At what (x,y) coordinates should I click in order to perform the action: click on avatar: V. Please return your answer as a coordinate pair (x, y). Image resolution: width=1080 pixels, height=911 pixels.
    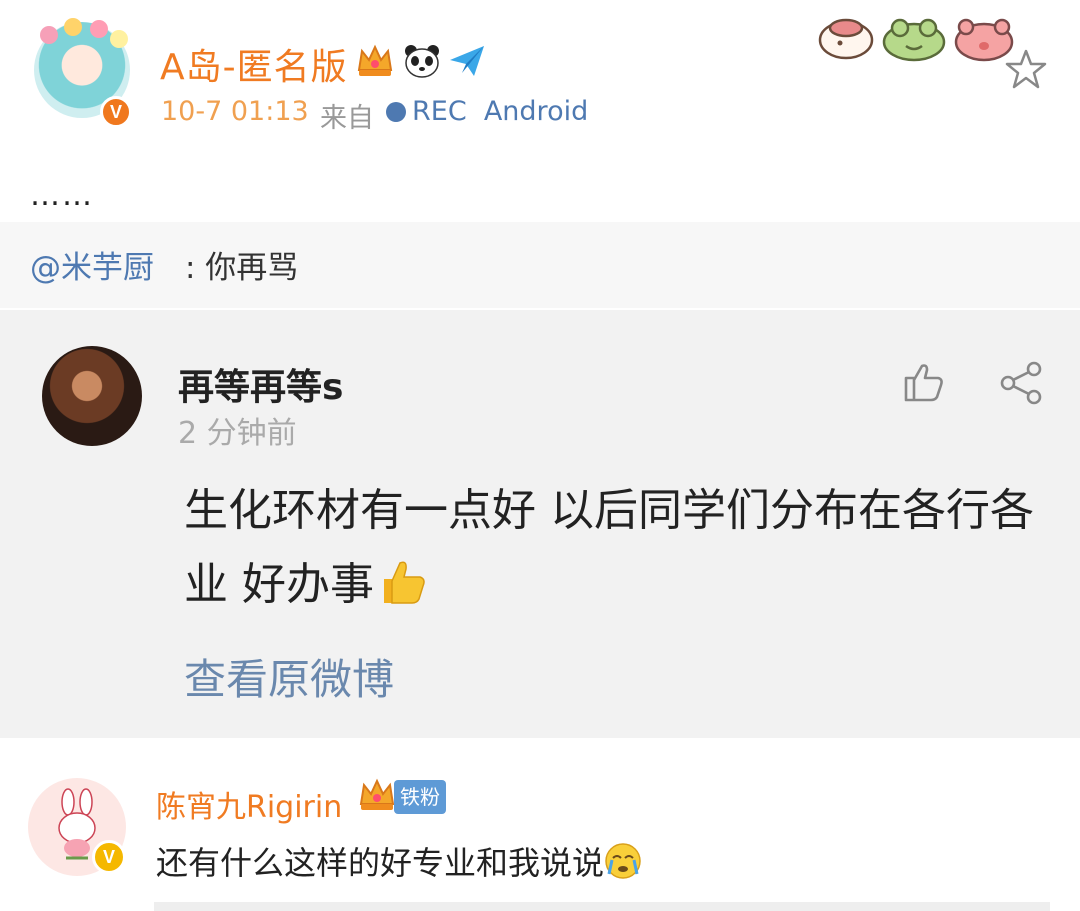
    Looking at the image, I should click on (83, 73).